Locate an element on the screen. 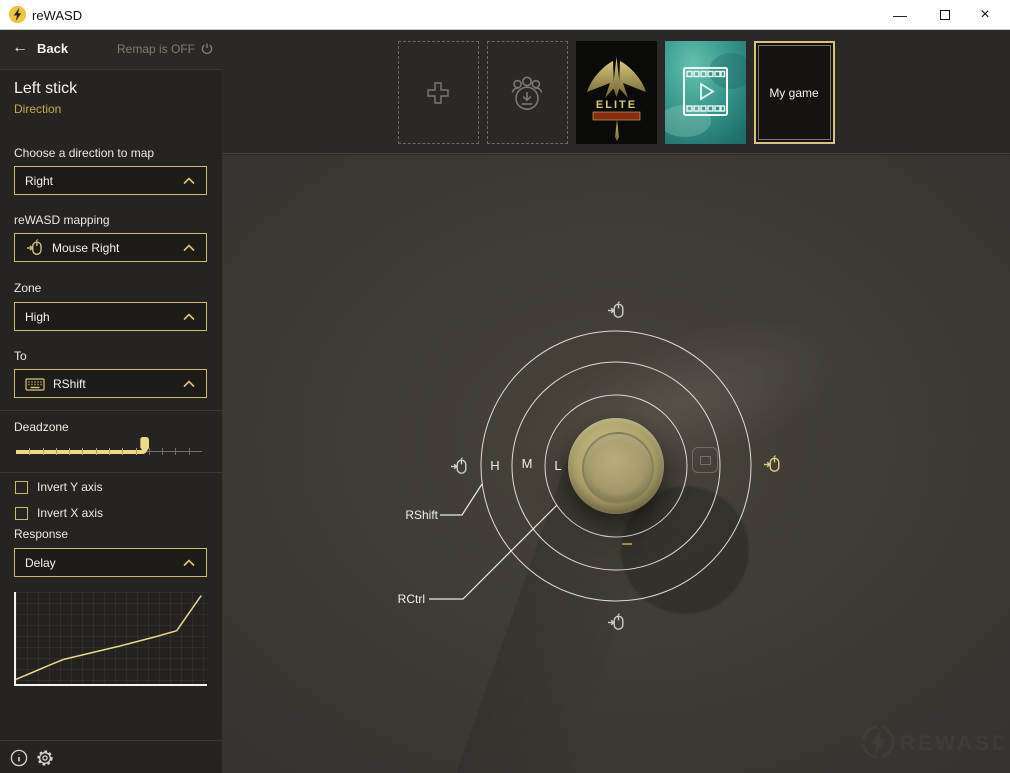 Image resolution: width=1010 pixels, height=773 pixels. to-dropdown: RShift is located at coordinates (110, 383).